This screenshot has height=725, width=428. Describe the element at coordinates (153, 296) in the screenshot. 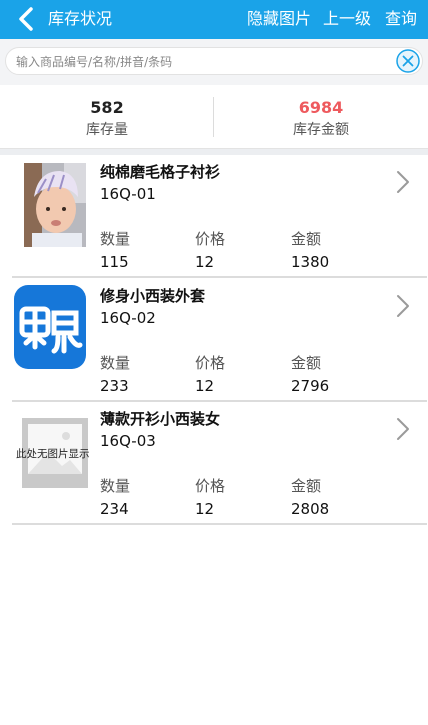

I see `product-name: 修身小西装外套` at that location.